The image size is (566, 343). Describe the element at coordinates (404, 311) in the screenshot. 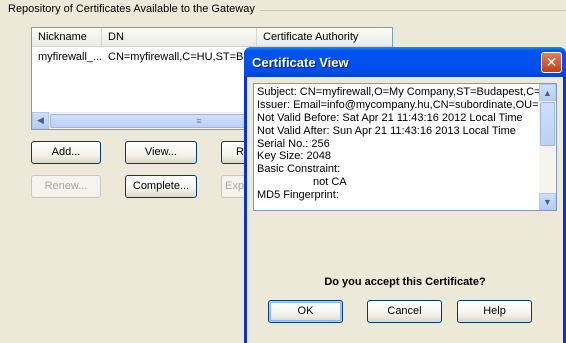

I see `cancel-button: Cancel` at that location.